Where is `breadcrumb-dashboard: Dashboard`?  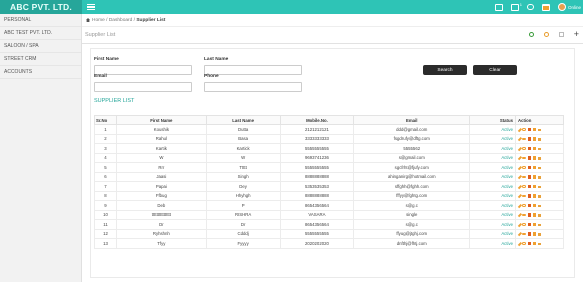
breadcrumb-dashboard: Dashboard is located at coordinates (120, 20).